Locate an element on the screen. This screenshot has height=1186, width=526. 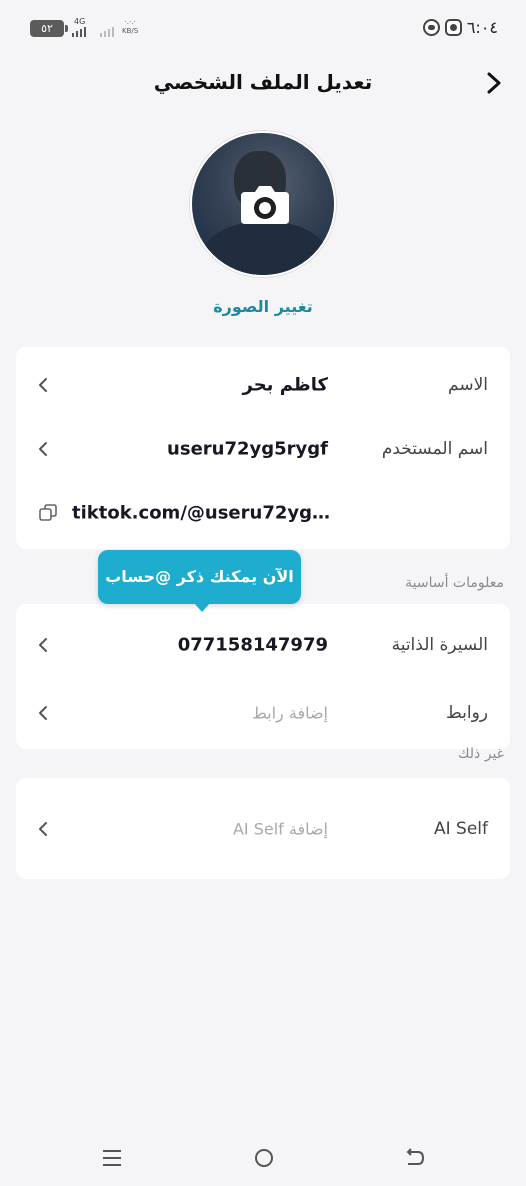
name-value: كاظم بحر is located at coordinates (285, 385).